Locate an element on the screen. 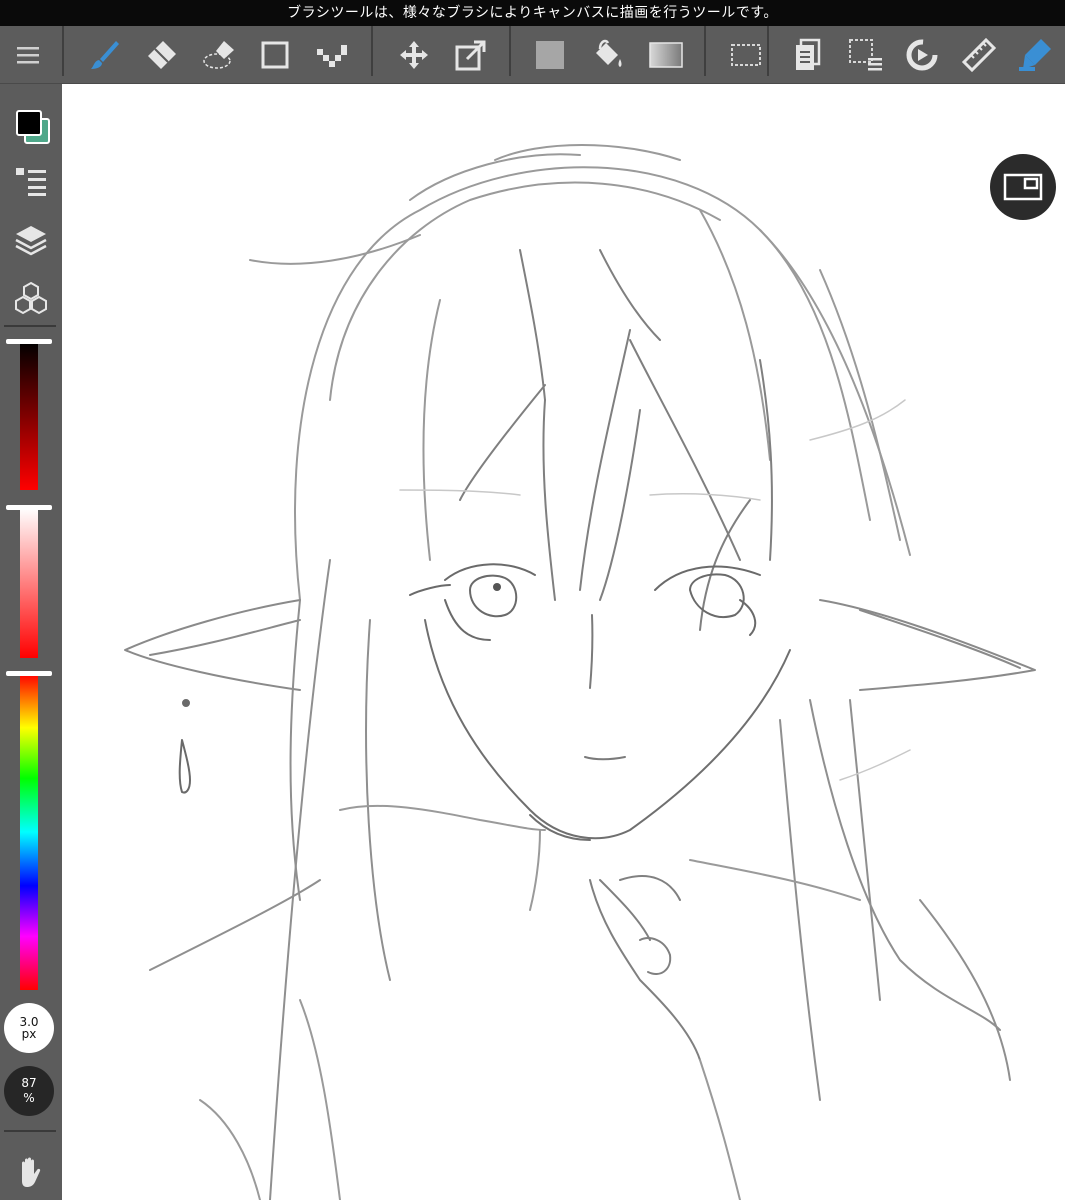 The width and height of the screenshot is (1065, 1200). left-sidebar: 3.0 px 87 % is located at coordinates (31, 642).